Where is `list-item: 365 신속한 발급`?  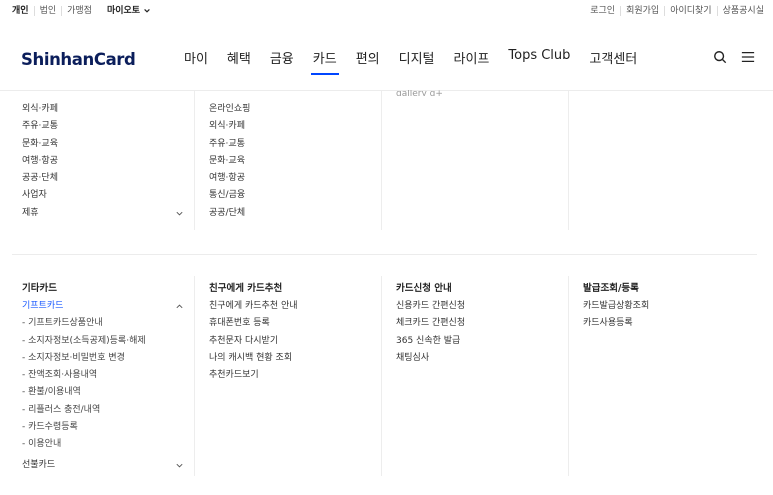 list-item: 365 신속한 발급 is located at coordinates (477, 341).